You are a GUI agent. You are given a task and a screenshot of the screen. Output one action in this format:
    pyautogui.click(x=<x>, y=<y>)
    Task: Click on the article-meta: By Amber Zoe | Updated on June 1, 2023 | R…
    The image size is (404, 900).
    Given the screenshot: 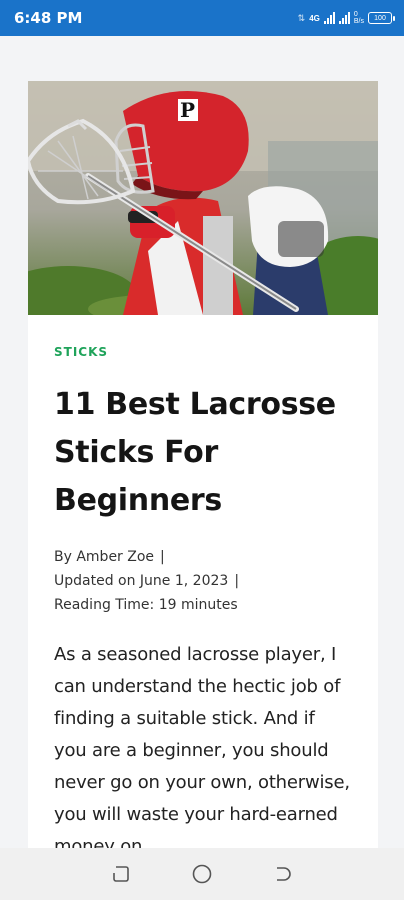 What is the action you would take?
    pyautogui.click(x=203, y=581)
    